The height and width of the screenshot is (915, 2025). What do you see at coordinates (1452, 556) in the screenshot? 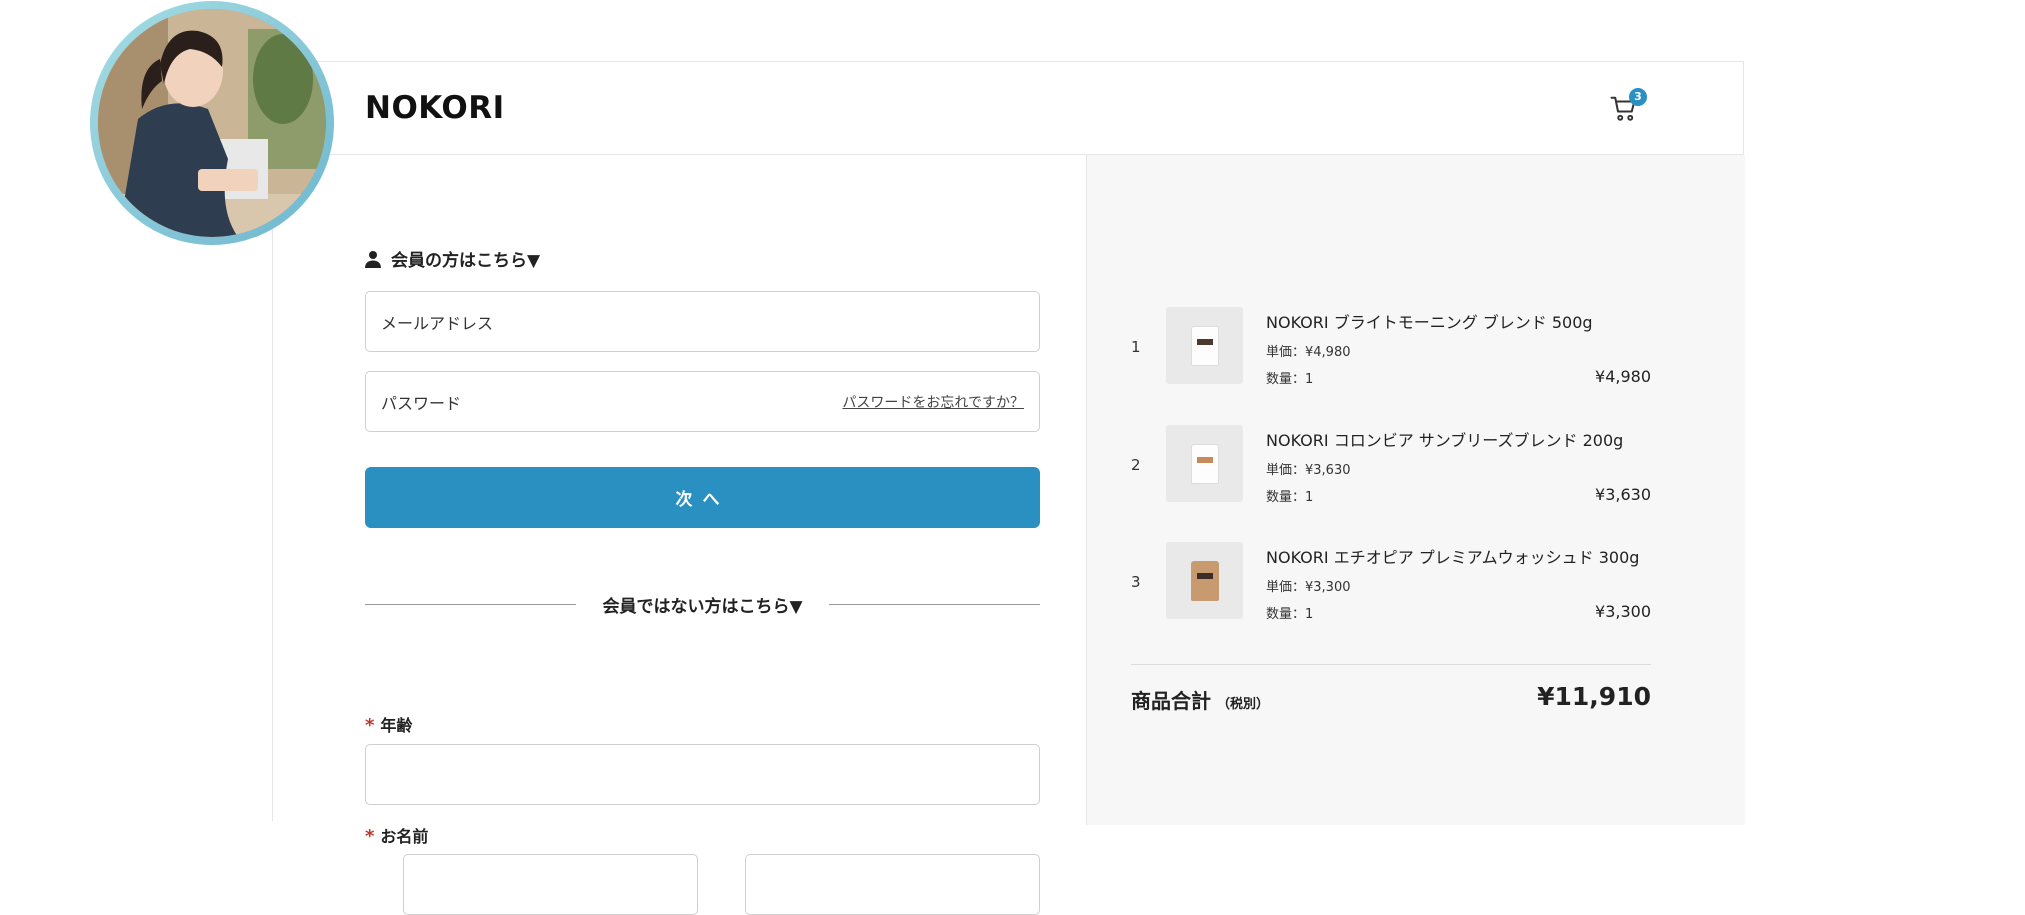
I see `item-name: NOKORI エチオピア プレミアムウォッシュド 300g` at bounding box center [1452, 556].